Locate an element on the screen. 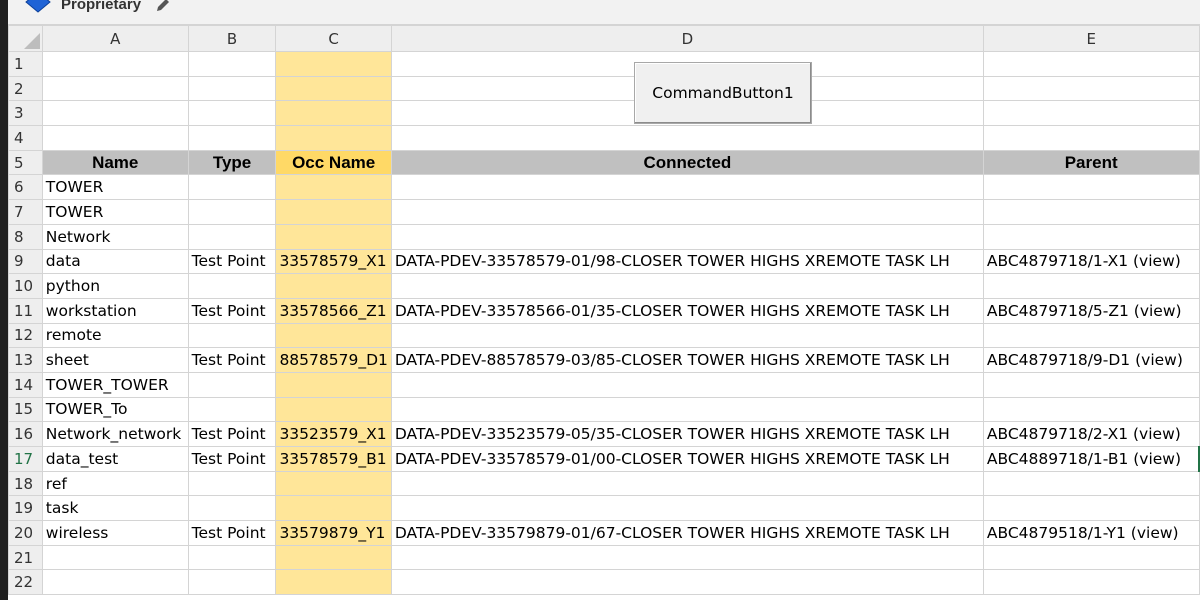  grid-cell: workstation is located at coordinates (115, 310).